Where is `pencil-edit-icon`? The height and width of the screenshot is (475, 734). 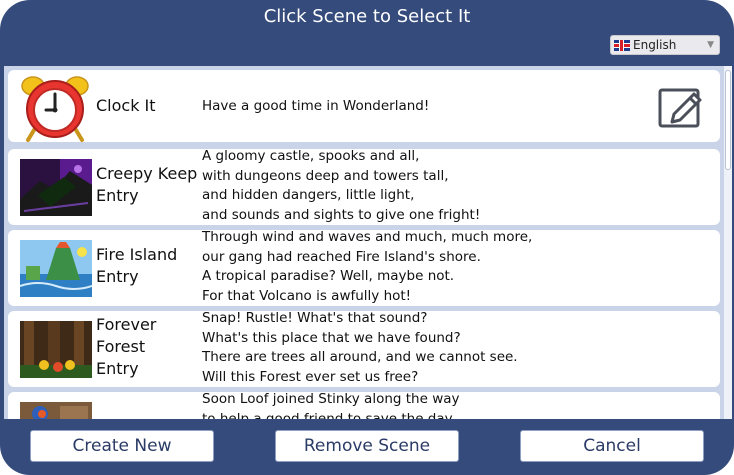
pencil-edit-icon is located at coordinates (680, 108).